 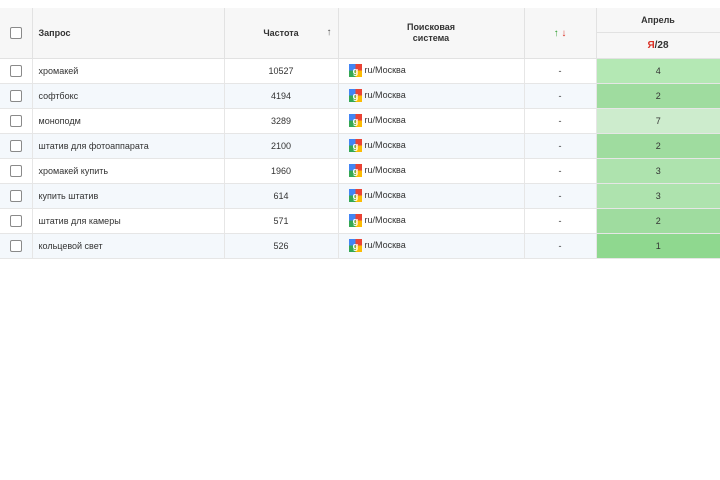 I want to click on frequency-cell: 526, so click(x=281, y=246).